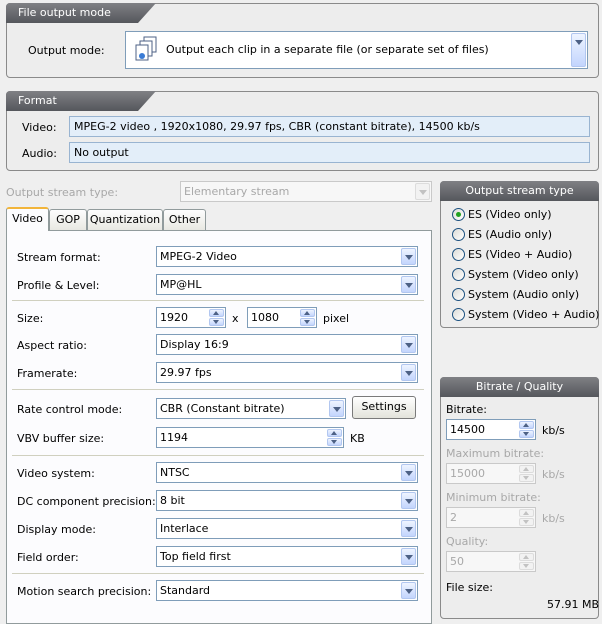 The height and width of the screenshot is (624, 602). What do you see at coordinates (553, 474) in the screenshot?
I see `max-bitrate-unit-label: kb/s` at bounding box center [553, 474].